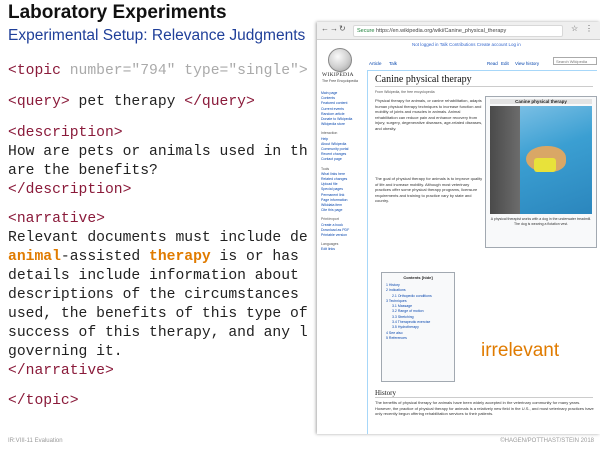  I want to click on menu-icon: ⋮, so click(589, 28).